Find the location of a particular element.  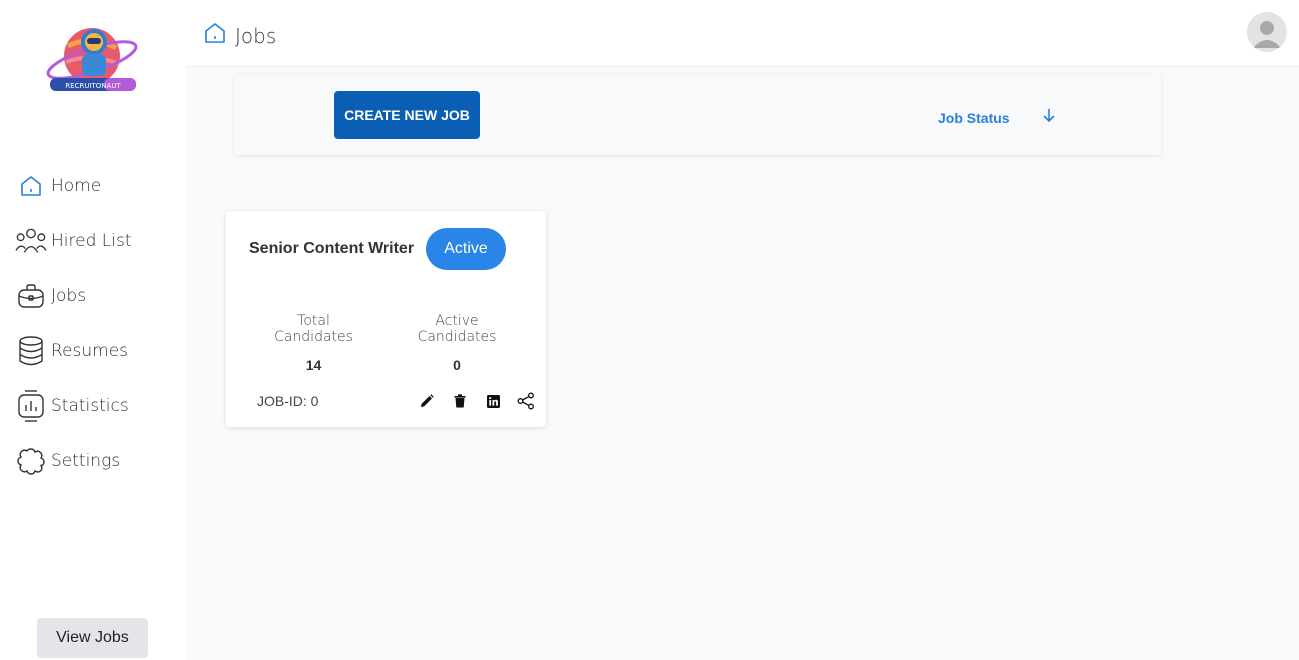

linkedin-icon is located at coordinates (493, 401).